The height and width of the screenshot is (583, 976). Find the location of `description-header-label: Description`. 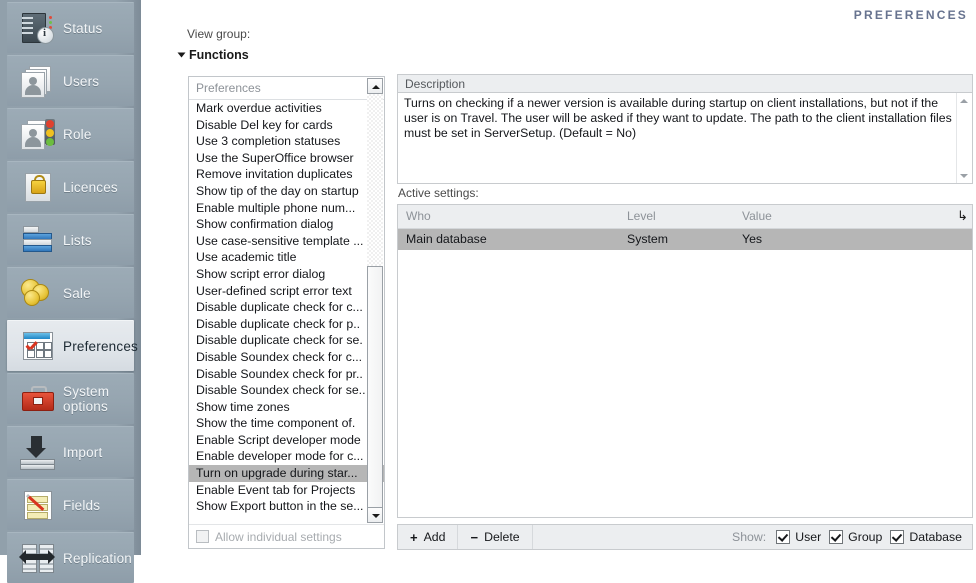

description-header-label: Description is located at coordinates (435, 84).